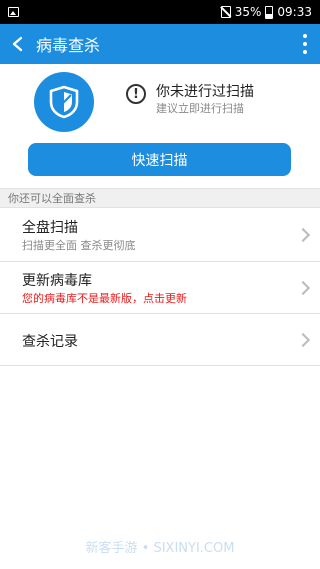 This screenshot has height=569, width=320. What do you see at coordinates (50, 342) in the screenshot?
I see `list-item-label: 查杀记录` at bounding box center [50, 342].